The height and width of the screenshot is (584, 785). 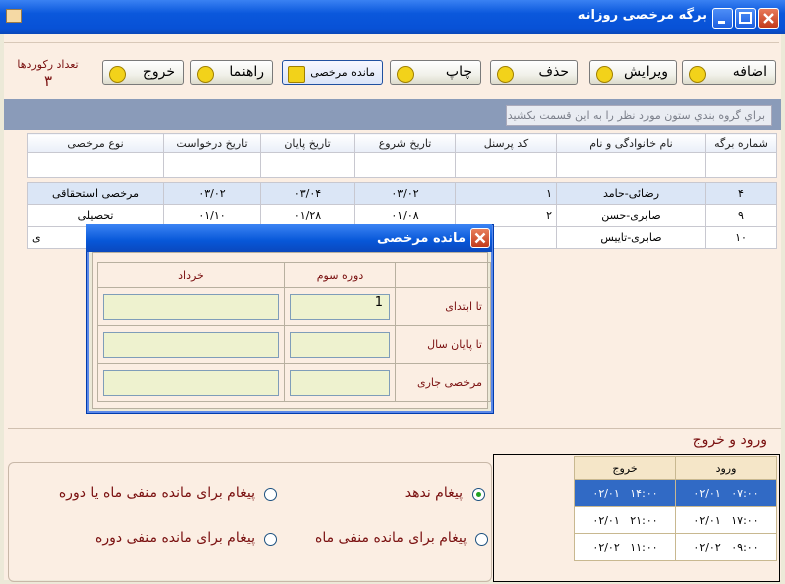 I want to click on corner-cell, so click(x=443, y=275).